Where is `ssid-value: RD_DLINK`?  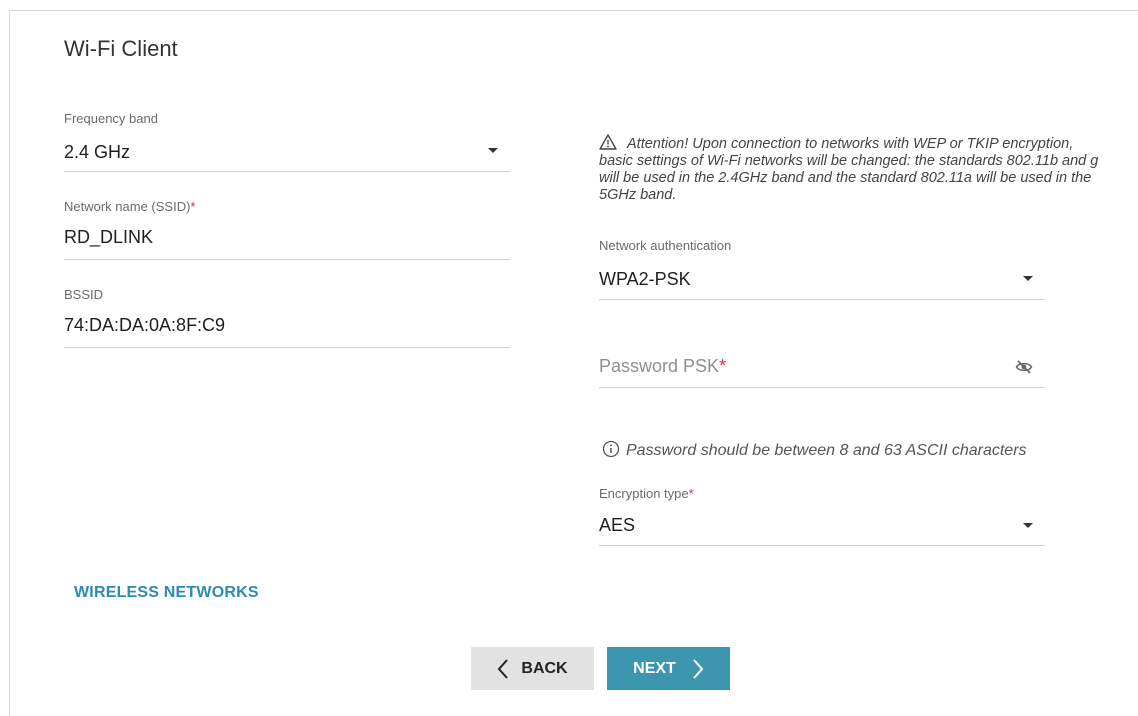 ssid-value: RD_DLINK is located at coordinates (109, 237).